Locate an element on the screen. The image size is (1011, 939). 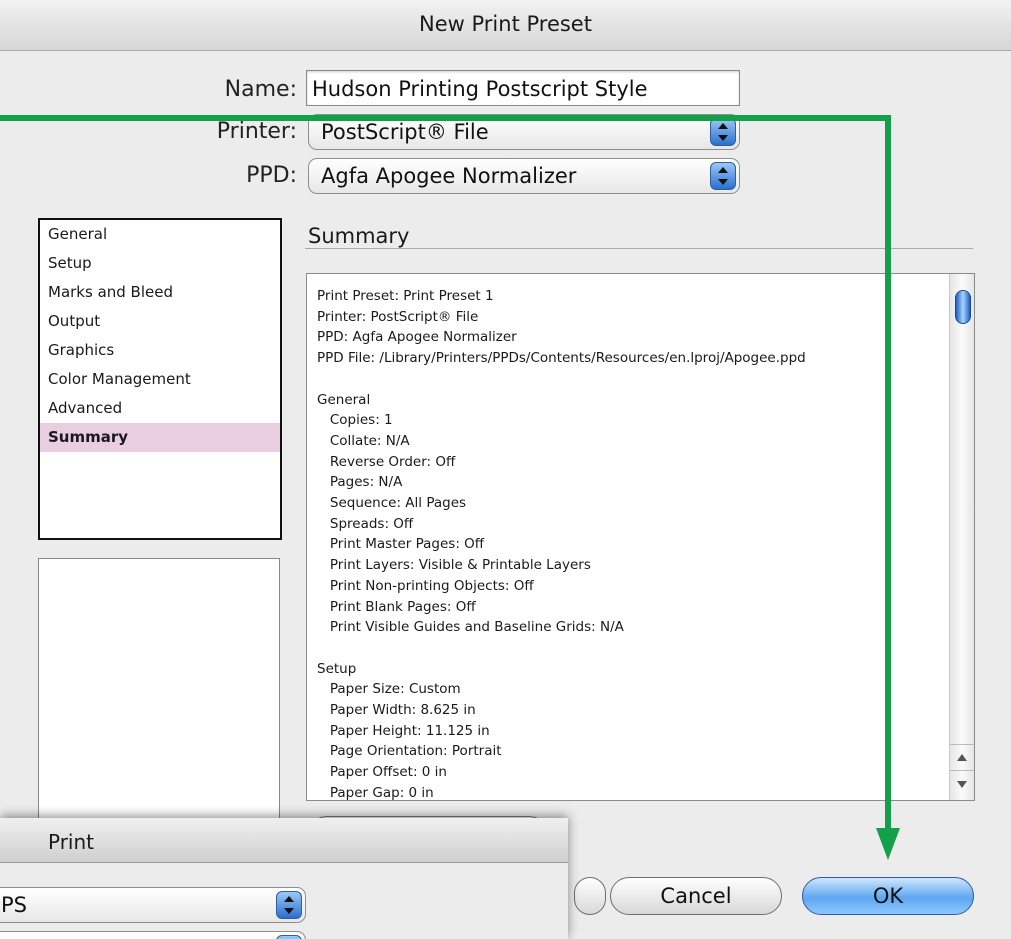
summary-line: Print Non-printing Objects: Off is located at coordinates (425, 585).